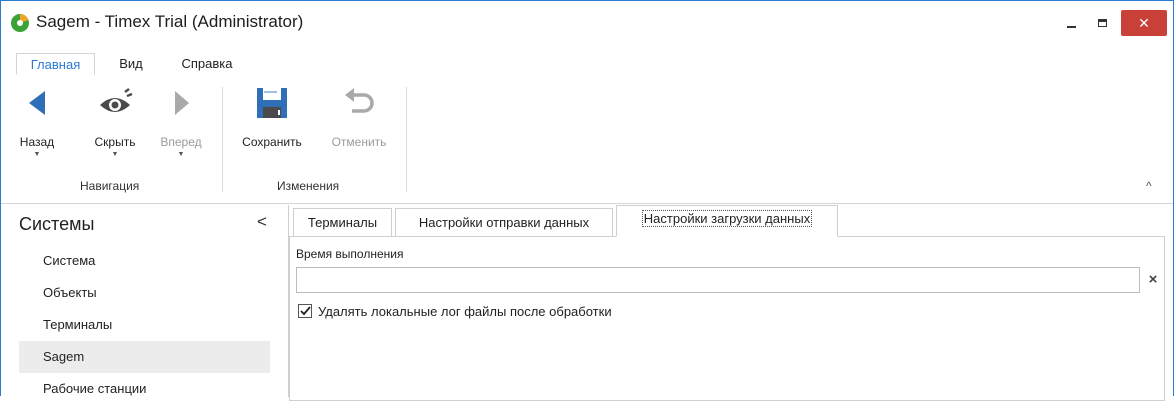 This screenshot has height=405, width=1176. Describe the element at coordinates (359, 100) in the screenshot. I see `undo-icon` at that location.